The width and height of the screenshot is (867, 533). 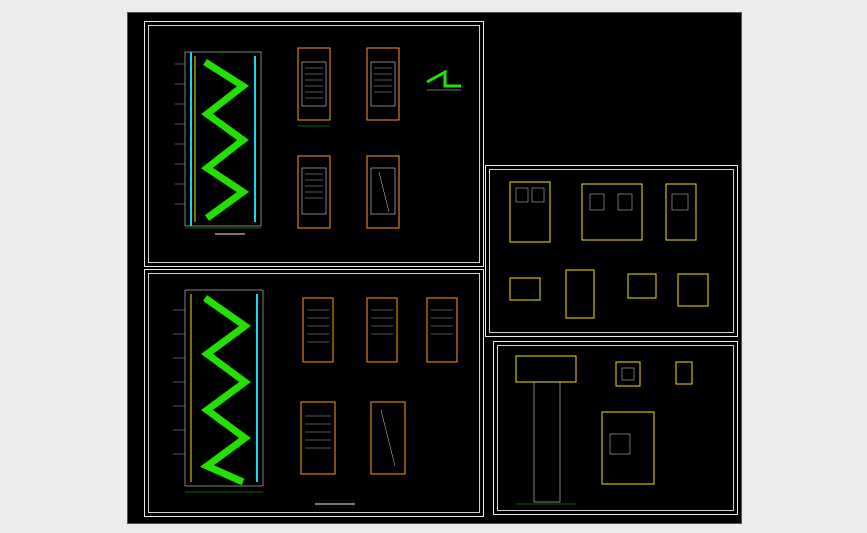 What do you see at coordinates (315, 397) in the screenshot?
I see `sheet-2-drawings` at bounding box center [315, 397].